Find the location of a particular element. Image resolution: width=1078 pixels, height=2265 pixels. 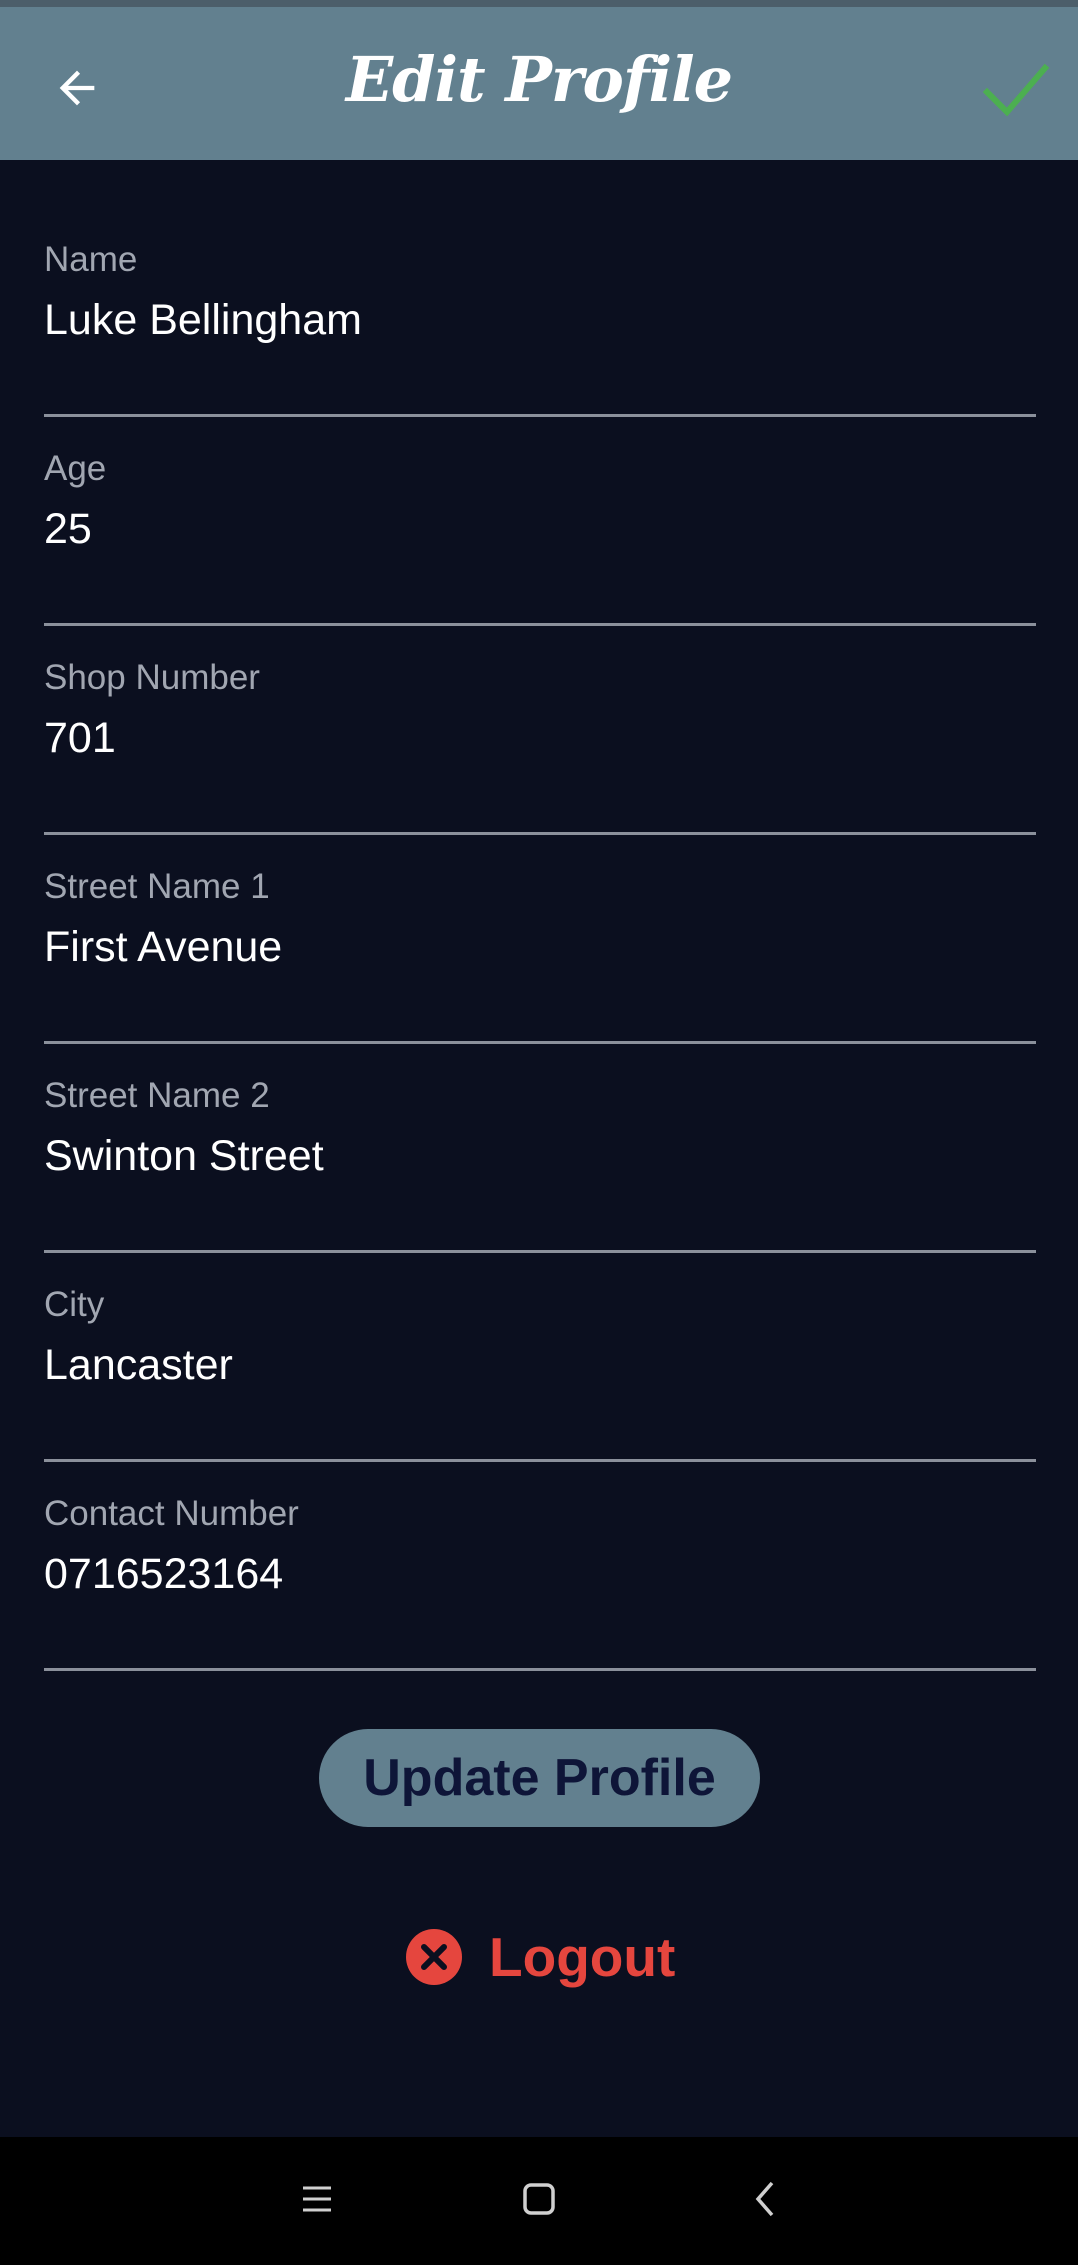

system-back-button is located at coordinates (766, 2201).